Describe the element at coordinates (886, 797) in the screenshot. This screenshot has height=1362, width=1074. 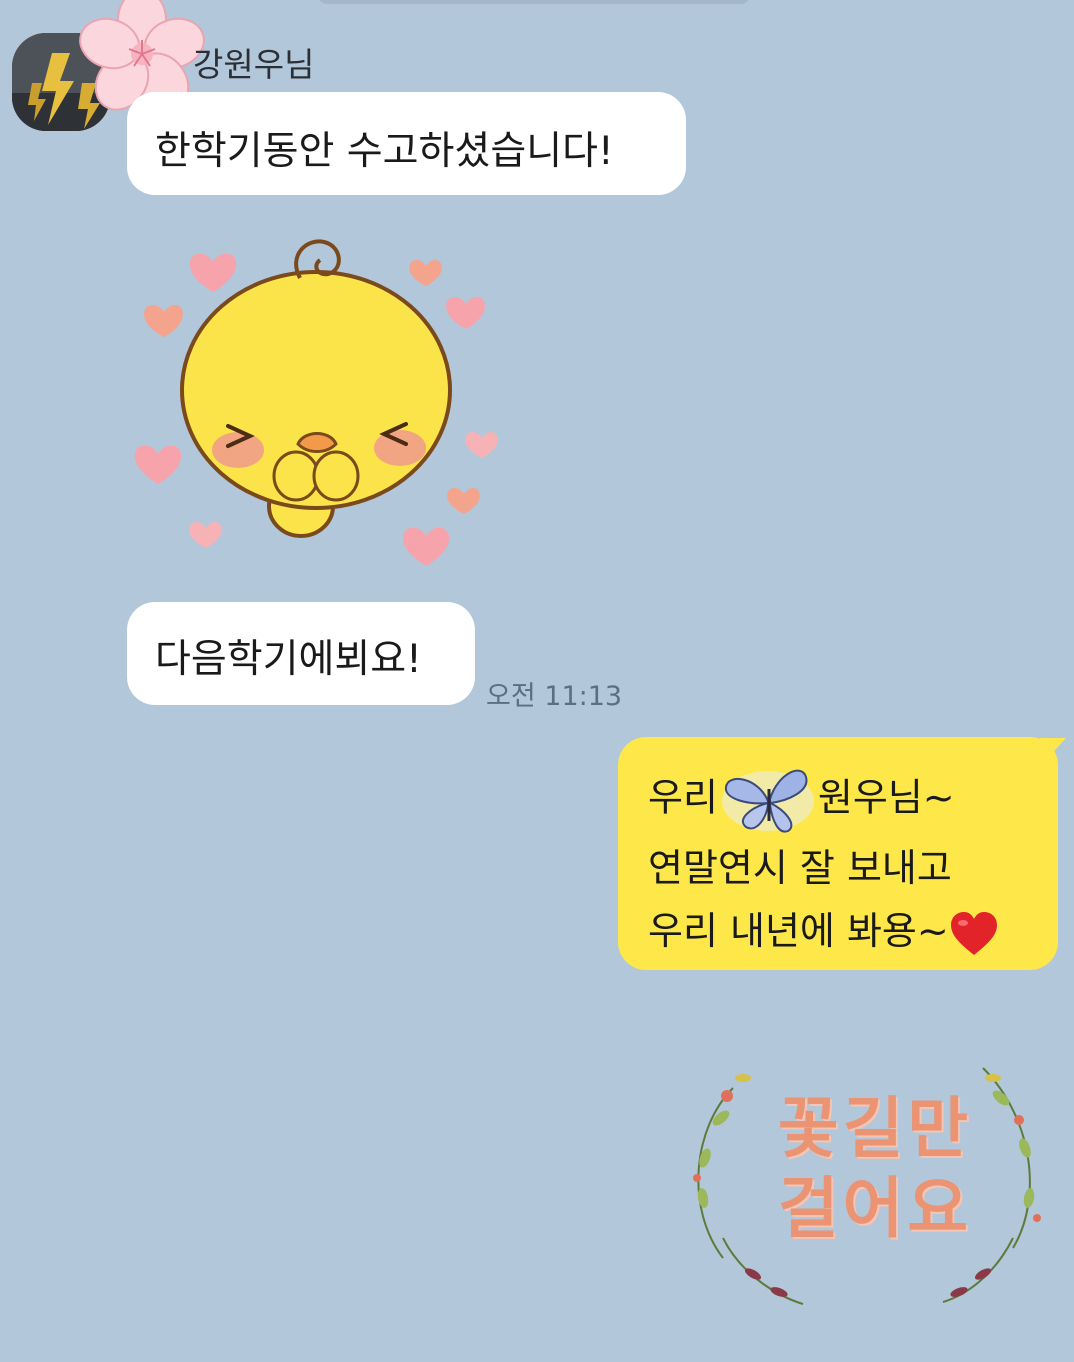
I see `message-text: 원우님~` at that location.